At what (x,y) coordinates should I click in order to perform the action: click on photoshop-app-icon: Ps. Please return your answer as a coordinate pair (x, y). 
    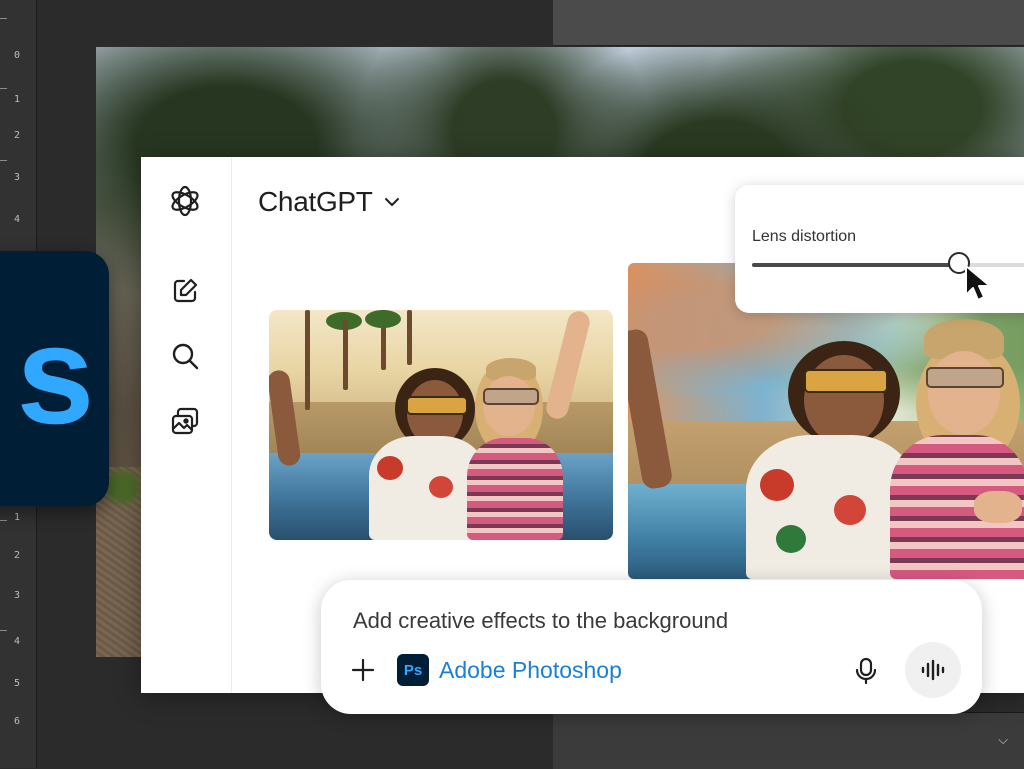
    Looking at the image, I should click on (413, 670).